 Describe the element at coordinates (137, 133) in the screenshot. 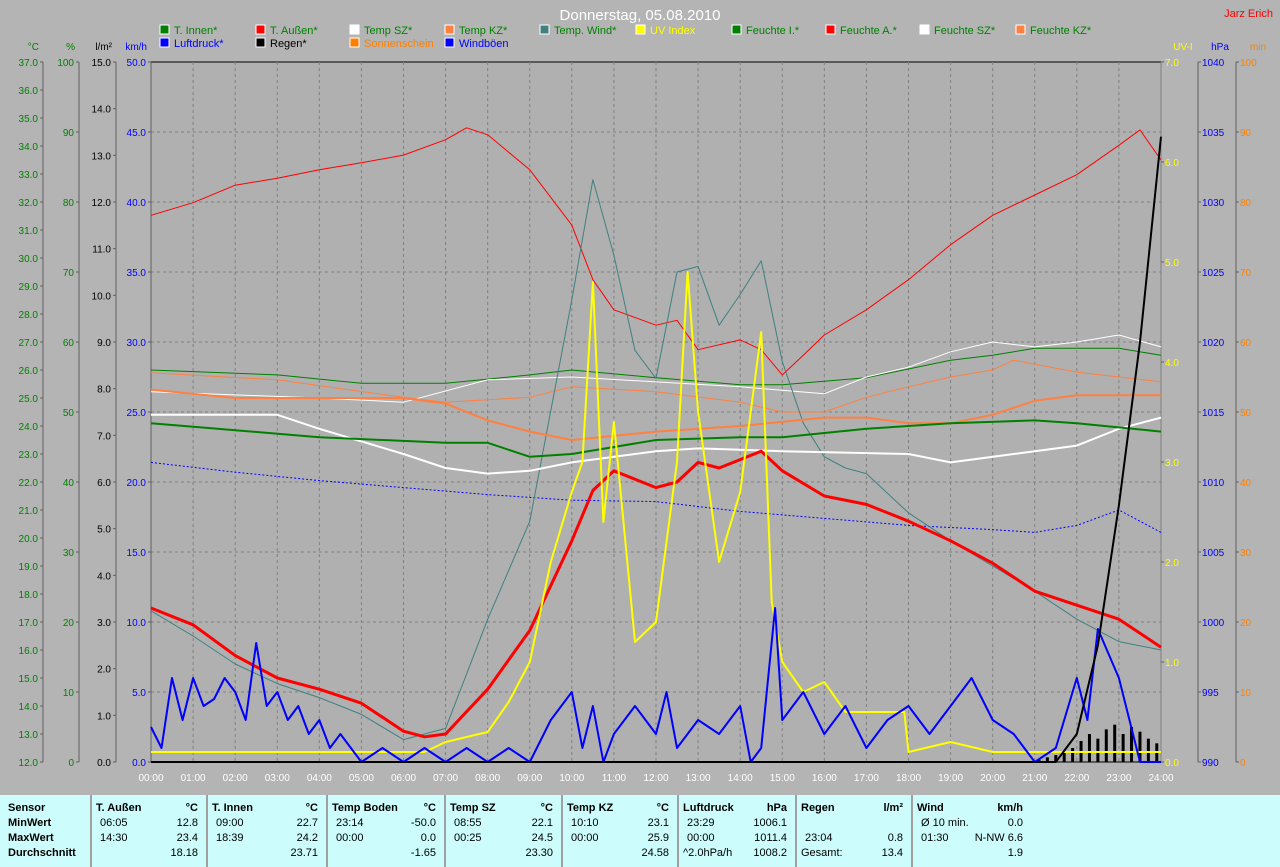

I see `axis-tick-label-kmh: 45.0` at that location.